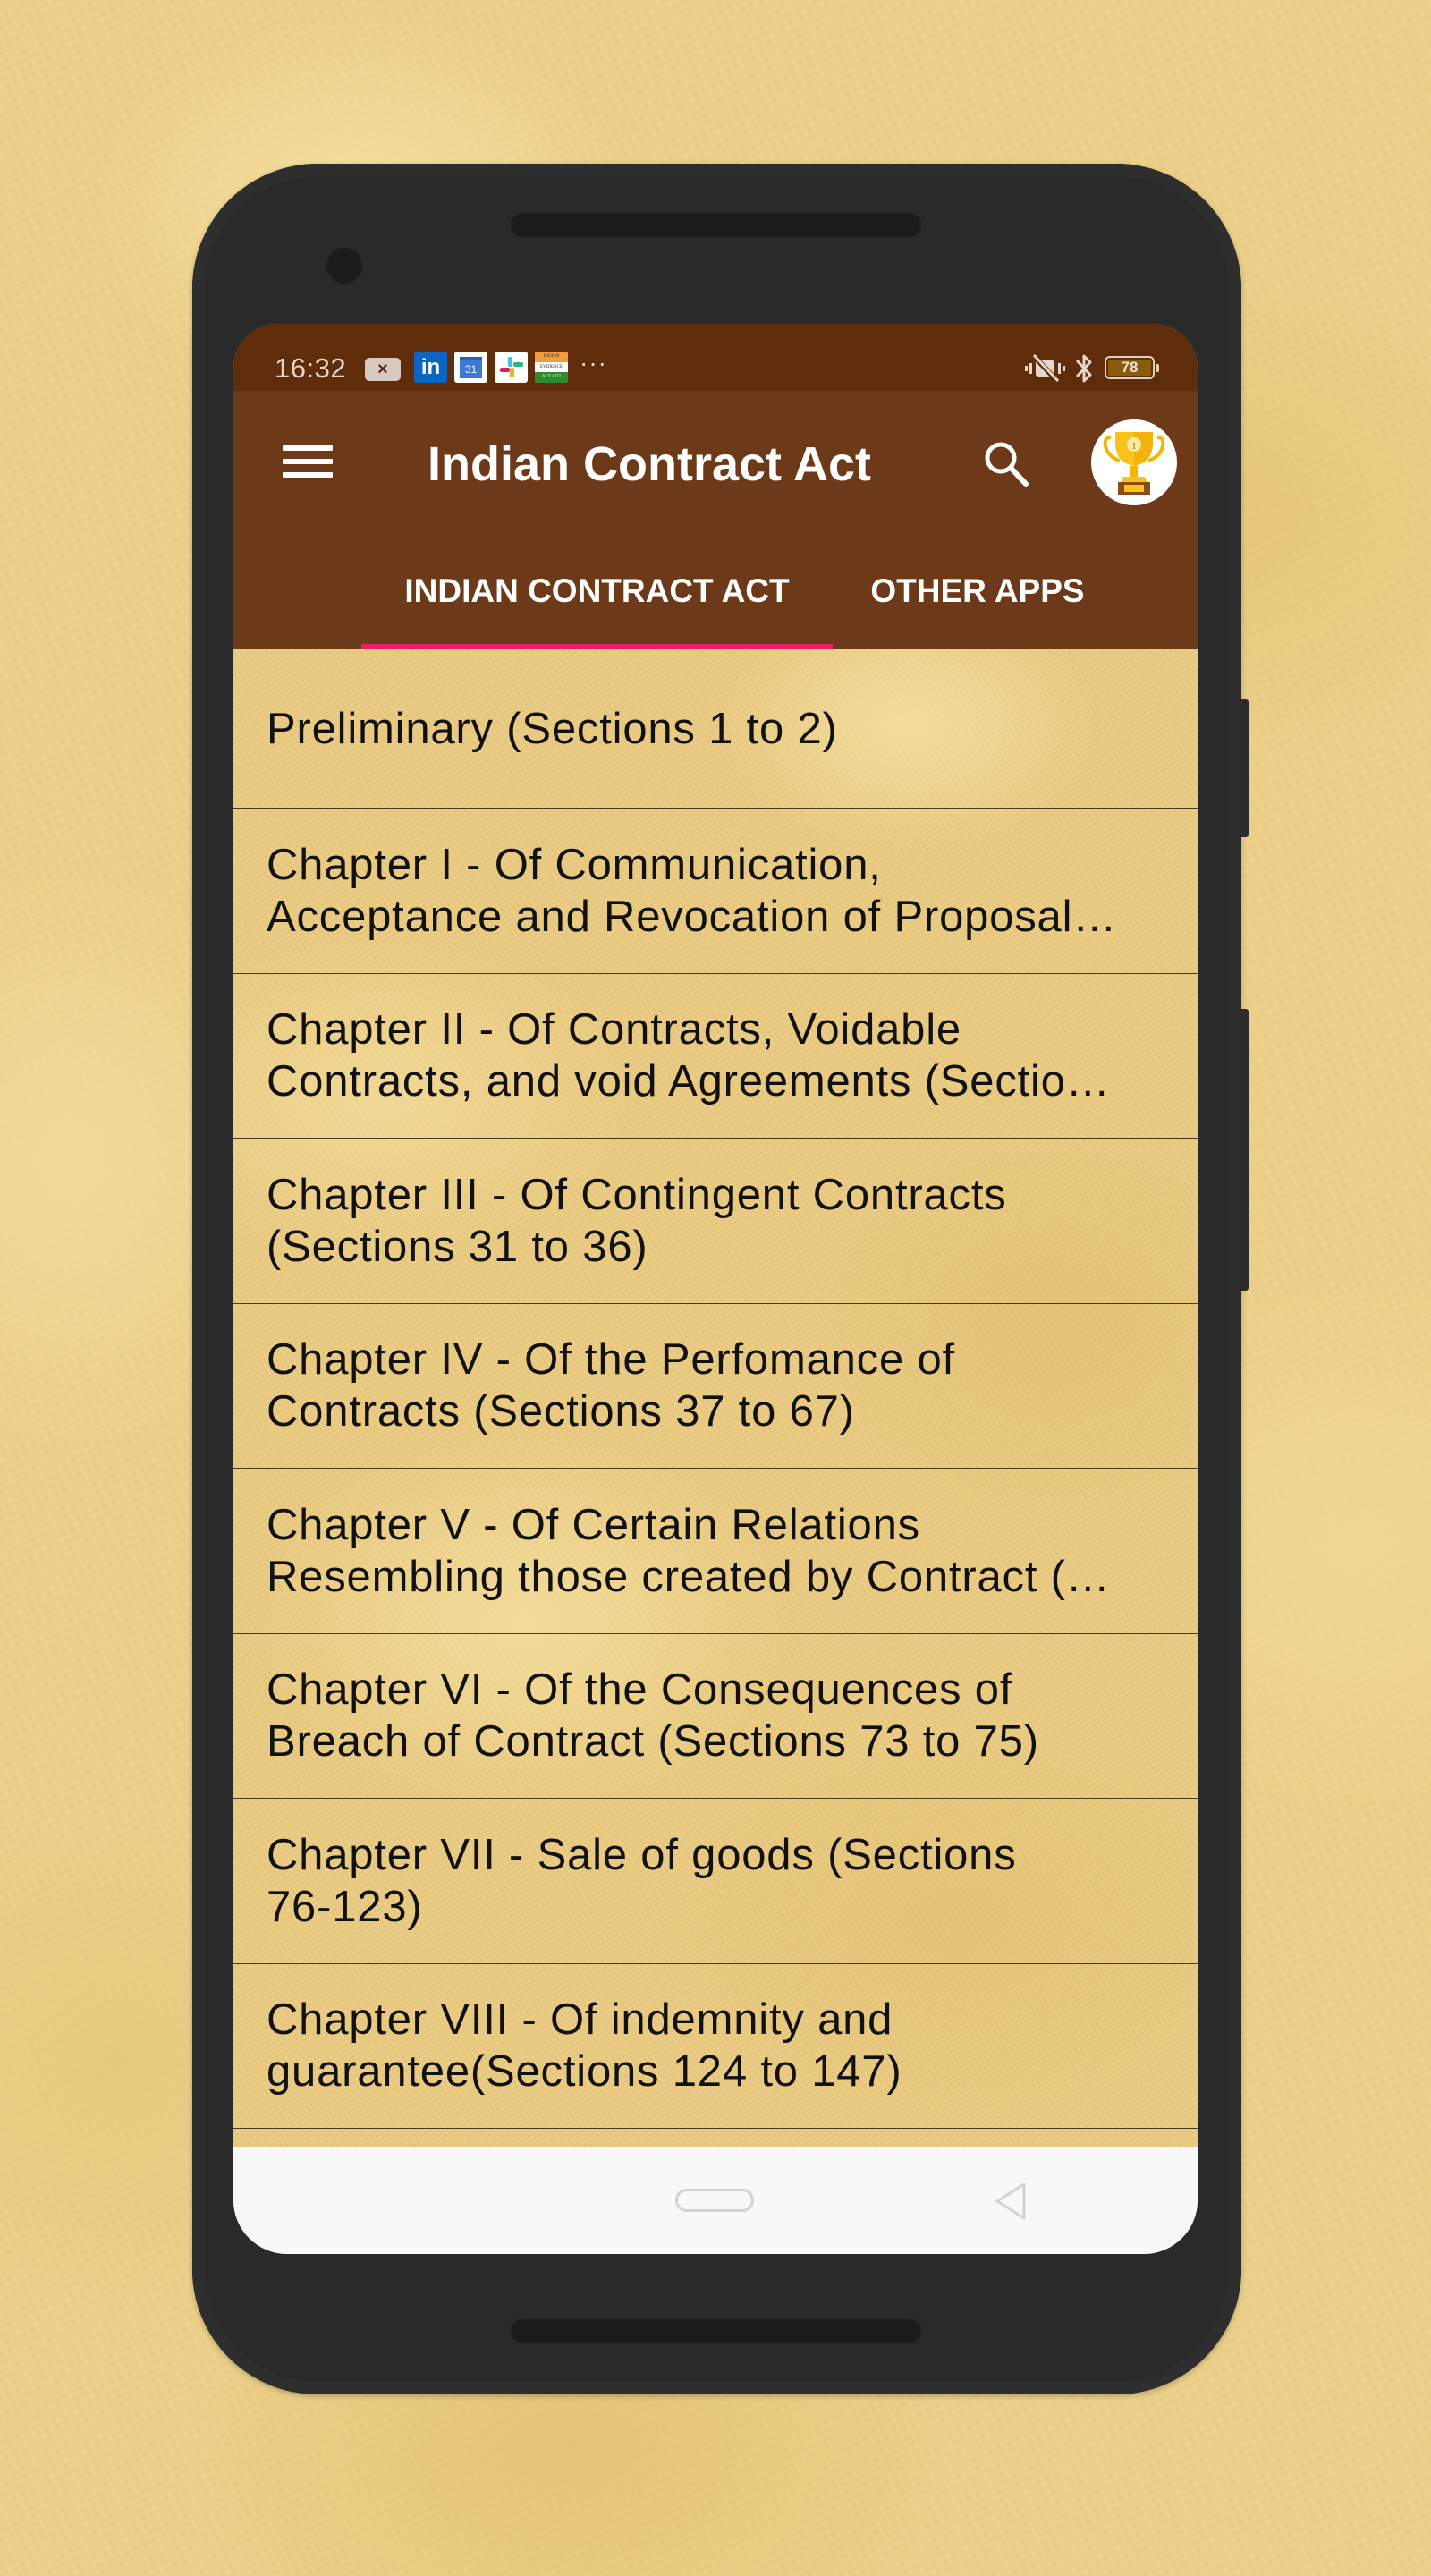  What do you see at coordinates (308, 461) in the screenshot?
I see `hamburger-menu-button` at bounding box center [308, 461].